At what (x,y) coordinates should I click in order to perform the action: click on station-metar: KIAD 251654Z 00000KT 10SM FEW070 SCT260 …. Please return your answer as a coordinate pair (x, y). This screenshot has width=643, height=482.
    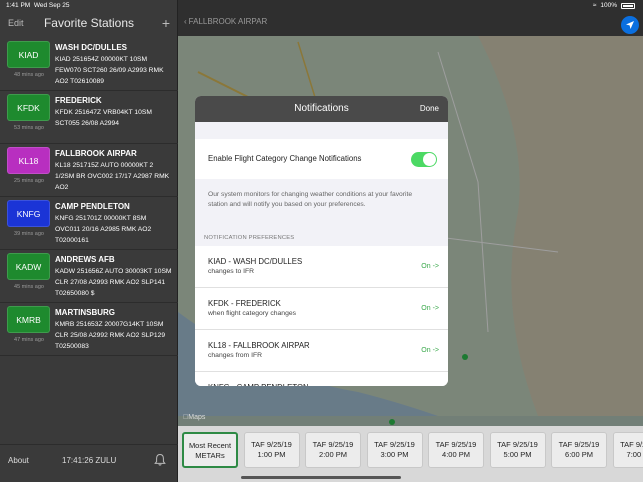
    Looking at the image, I should click on (109, 70).